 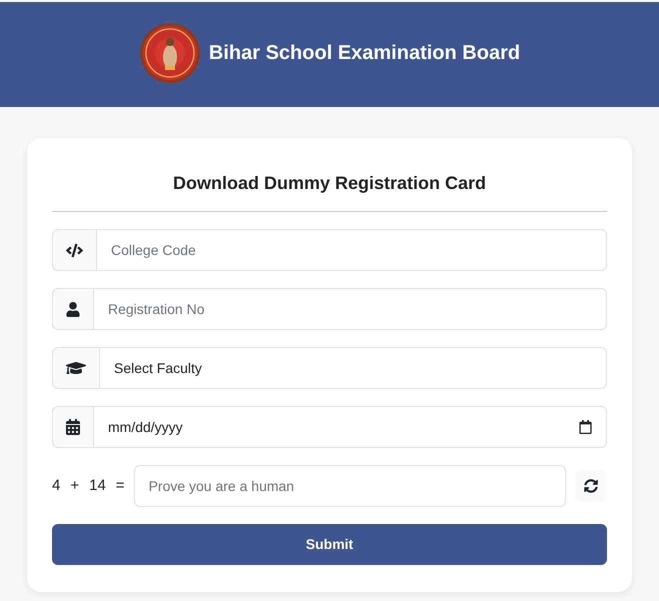 What do you see at coordinates (353, 368) in the screenshot?
I see `select-field: Select Faculty` at bounding box center [353, 368].